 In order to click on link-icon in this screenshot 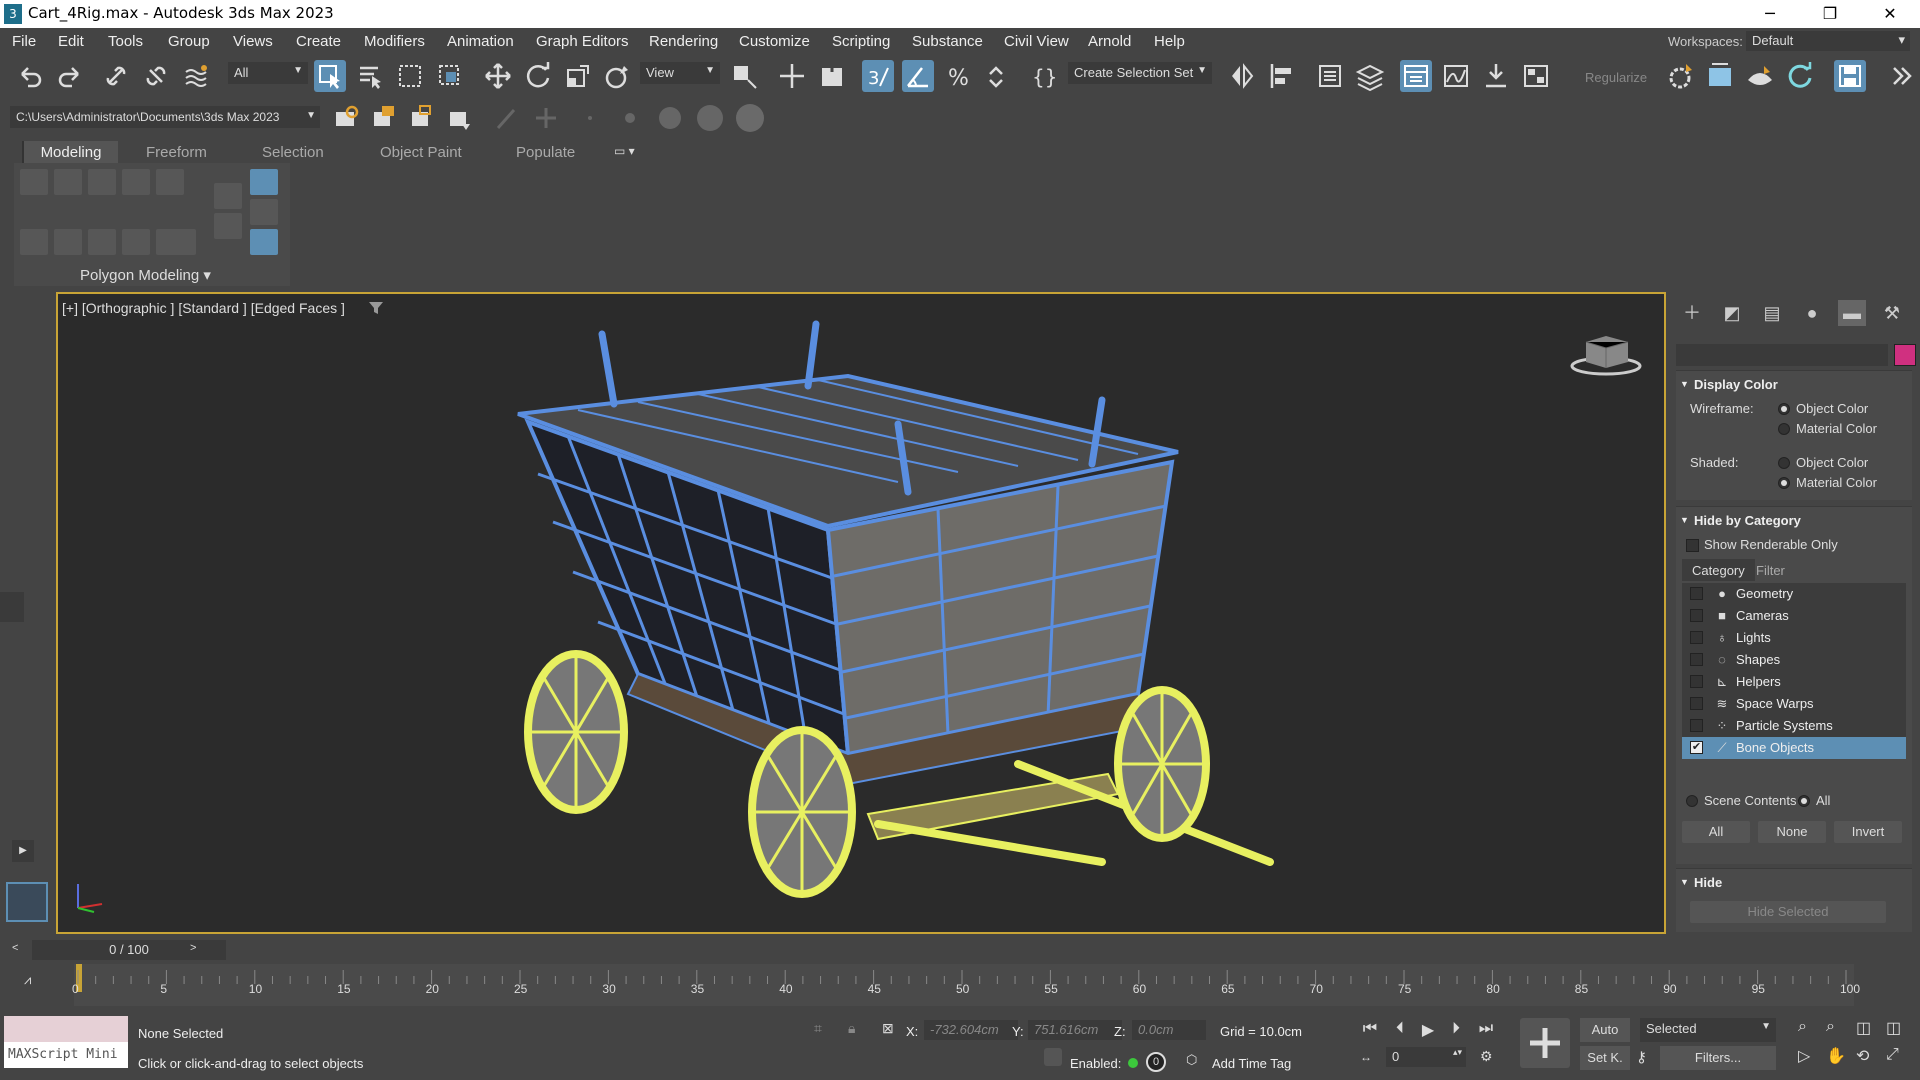, I will do `click(116, 76)`.